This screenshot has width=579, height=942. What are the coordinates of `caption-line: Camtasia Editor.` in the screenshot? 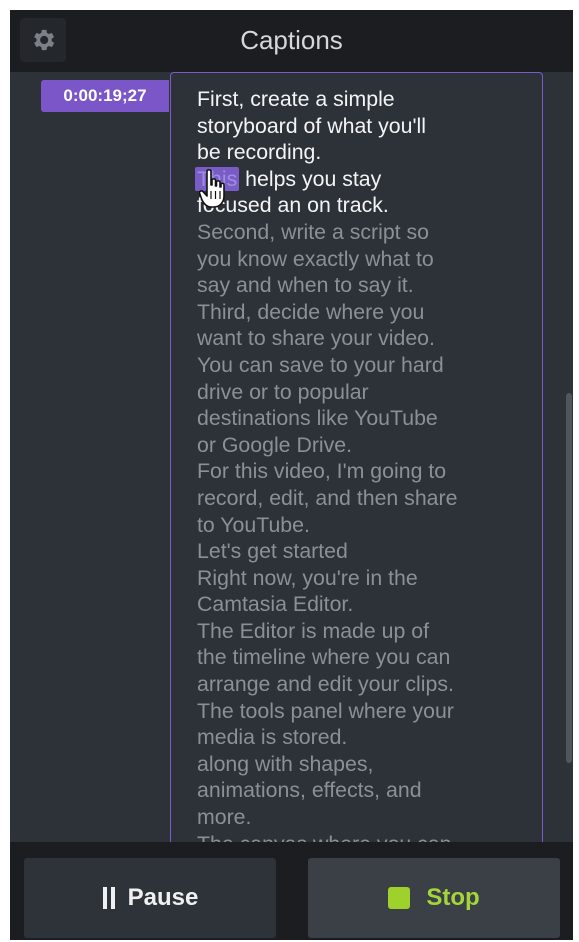 It's located at (275, 604).